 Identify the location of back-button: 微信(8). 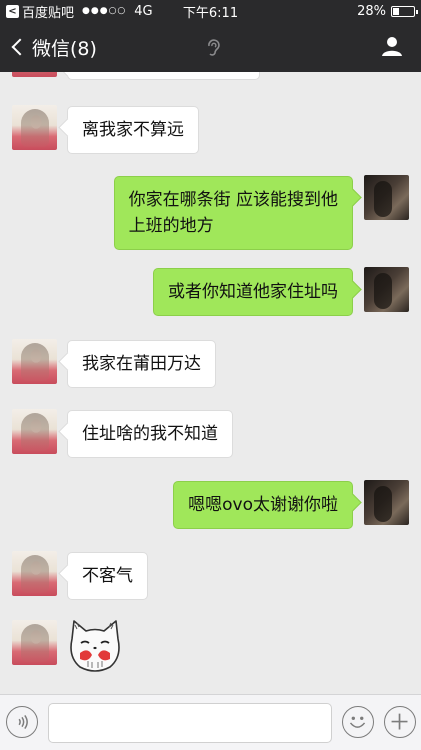
(48, 47).